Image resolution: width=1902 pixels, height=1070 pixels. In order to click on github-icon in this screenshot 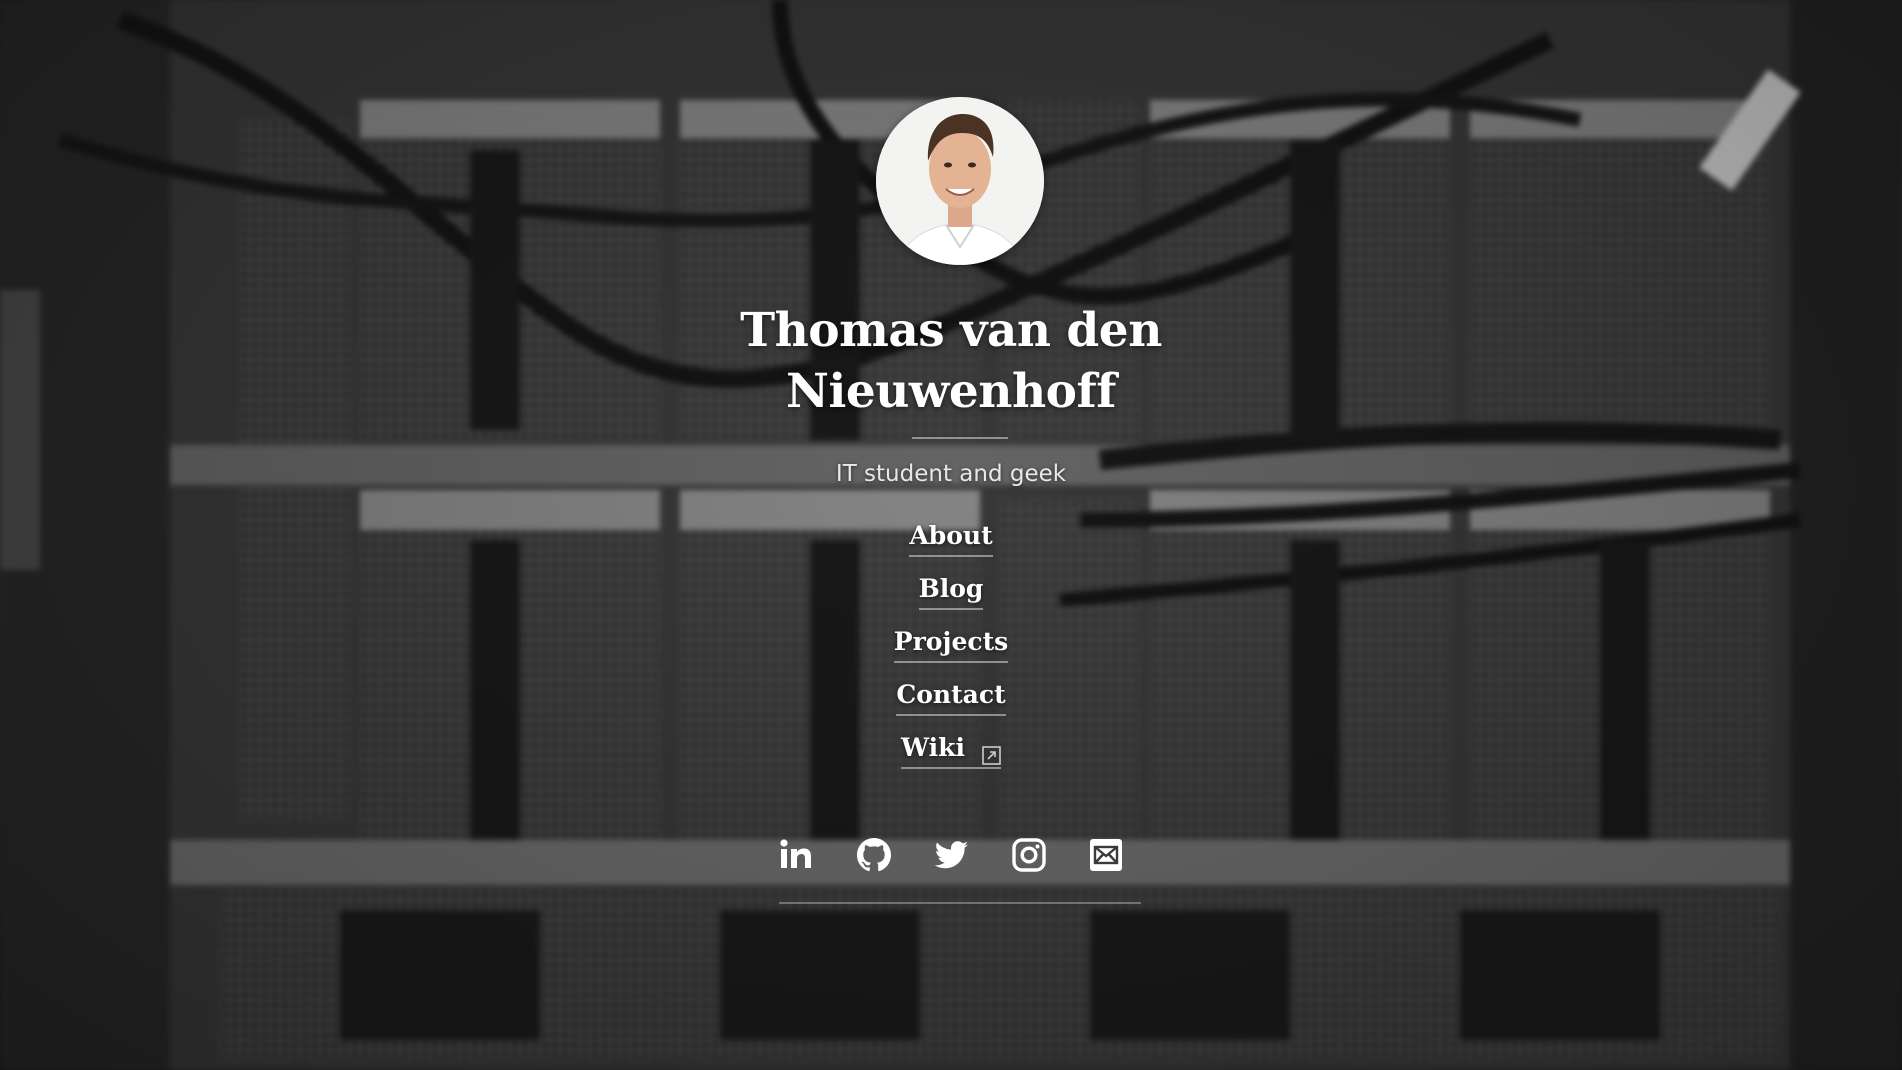, I will do `click(874, 855)`.